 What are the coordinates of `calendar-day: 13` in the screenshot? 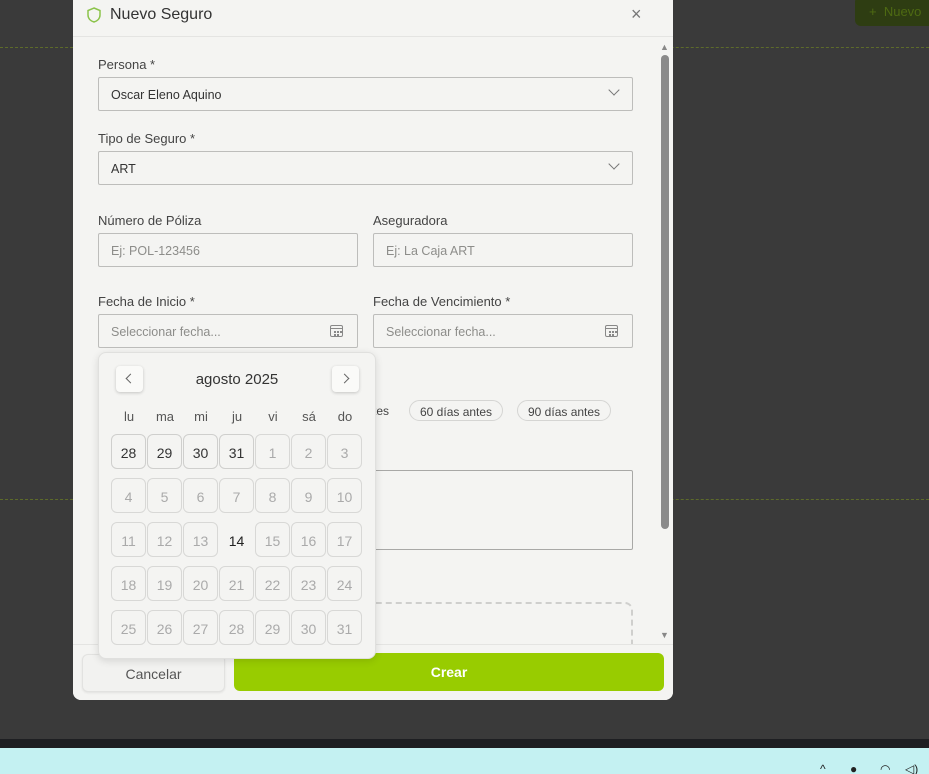 It's located at (200, 539).